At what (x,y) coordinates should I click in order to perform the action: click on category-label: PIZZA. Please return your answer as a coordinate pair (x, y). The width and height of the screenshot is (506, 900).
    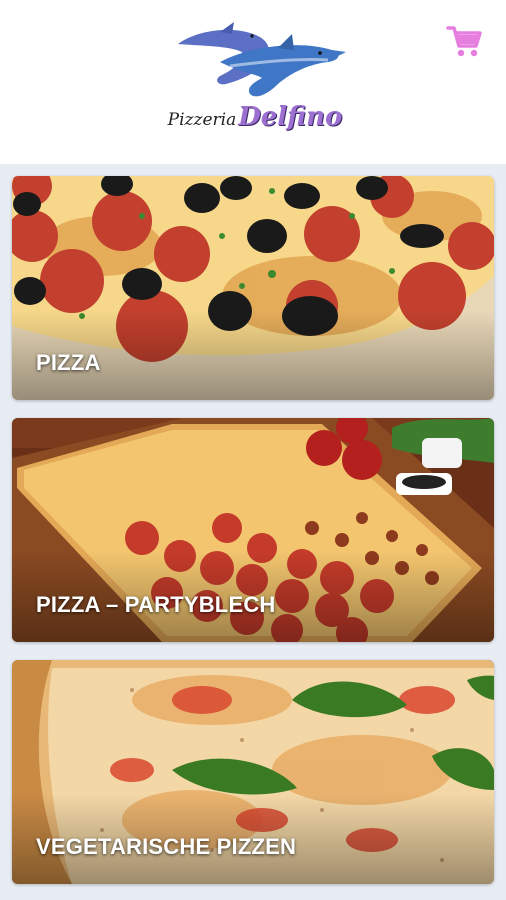
    Looking at the image, I should click on (68, 362).